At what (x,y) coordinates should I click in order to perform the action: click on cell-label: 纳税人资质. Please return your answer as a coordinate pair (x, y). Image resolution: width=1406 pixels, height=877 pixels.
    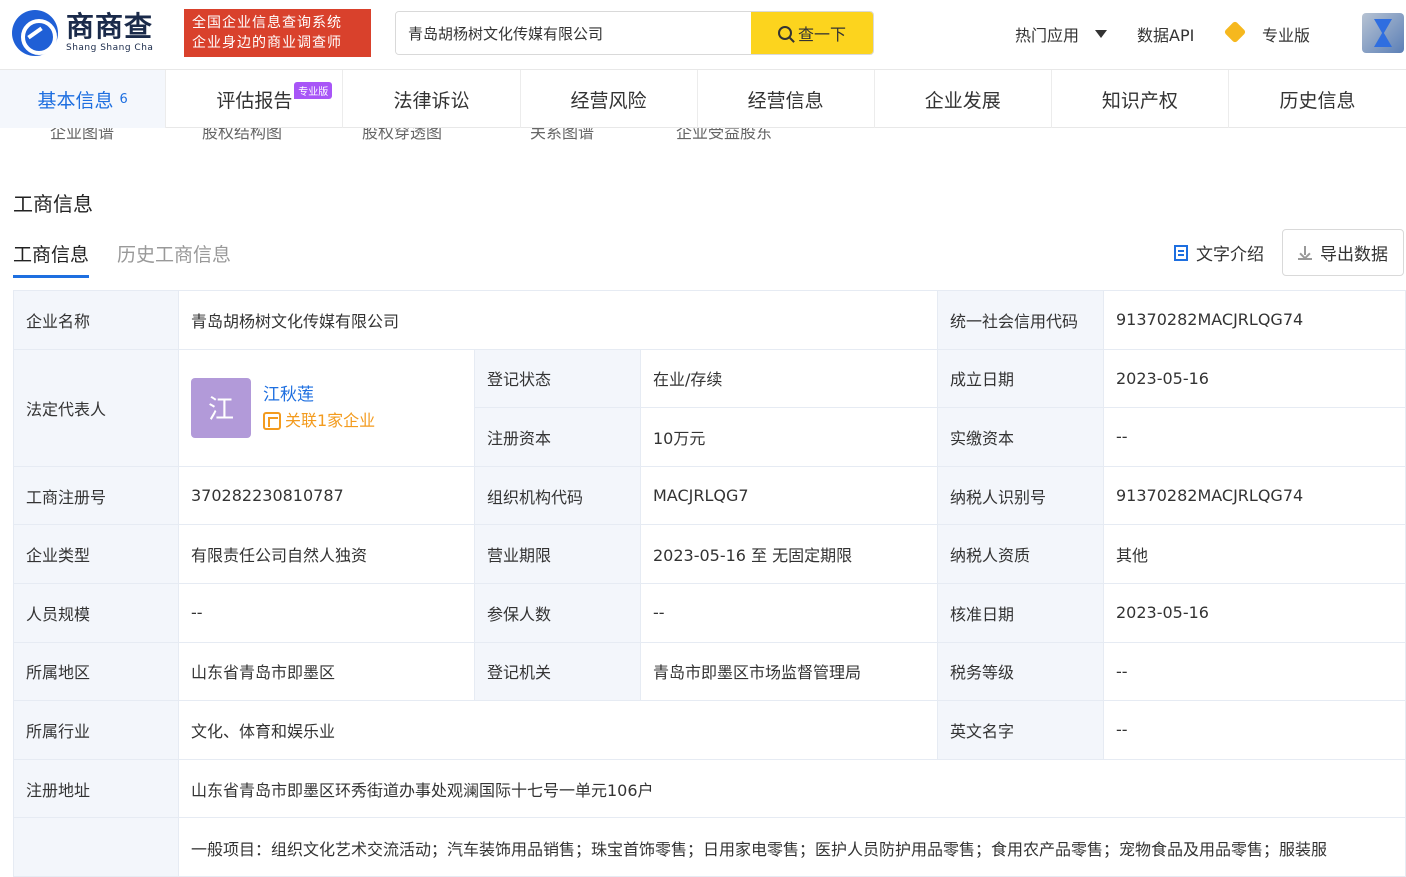
    Looking at the image, I should click on (1020, 554).